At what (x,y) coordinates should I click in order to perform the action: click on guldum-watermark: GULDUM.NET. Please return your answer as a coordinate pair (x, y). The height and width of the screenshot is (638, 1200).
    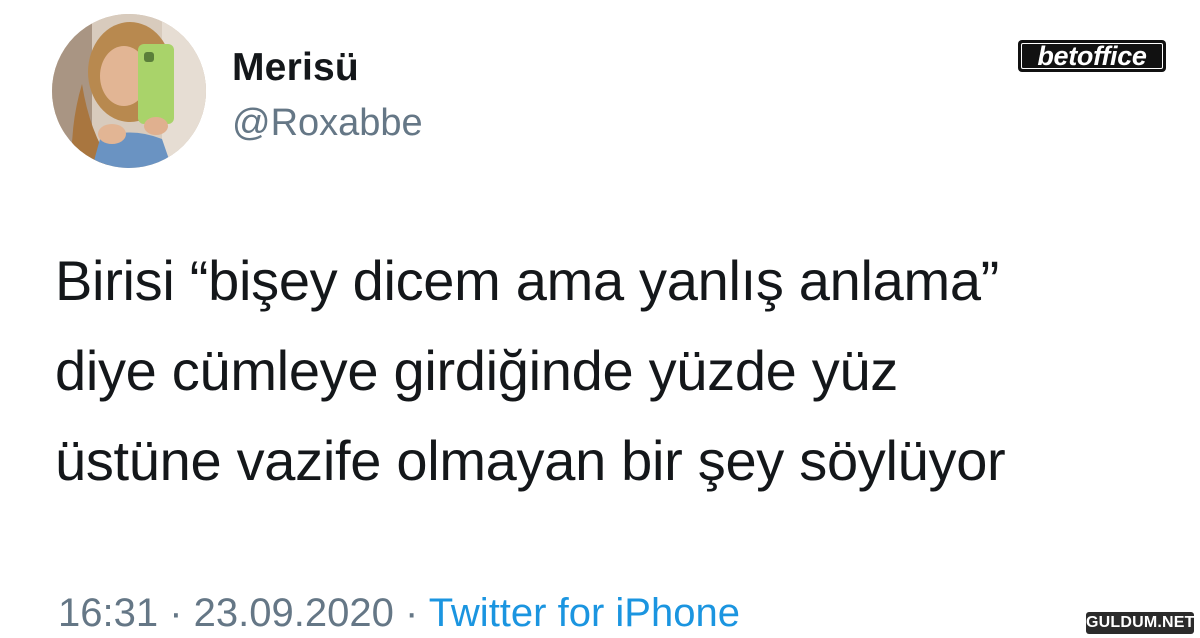
    Looking at the image, I should click on (1140, 623).